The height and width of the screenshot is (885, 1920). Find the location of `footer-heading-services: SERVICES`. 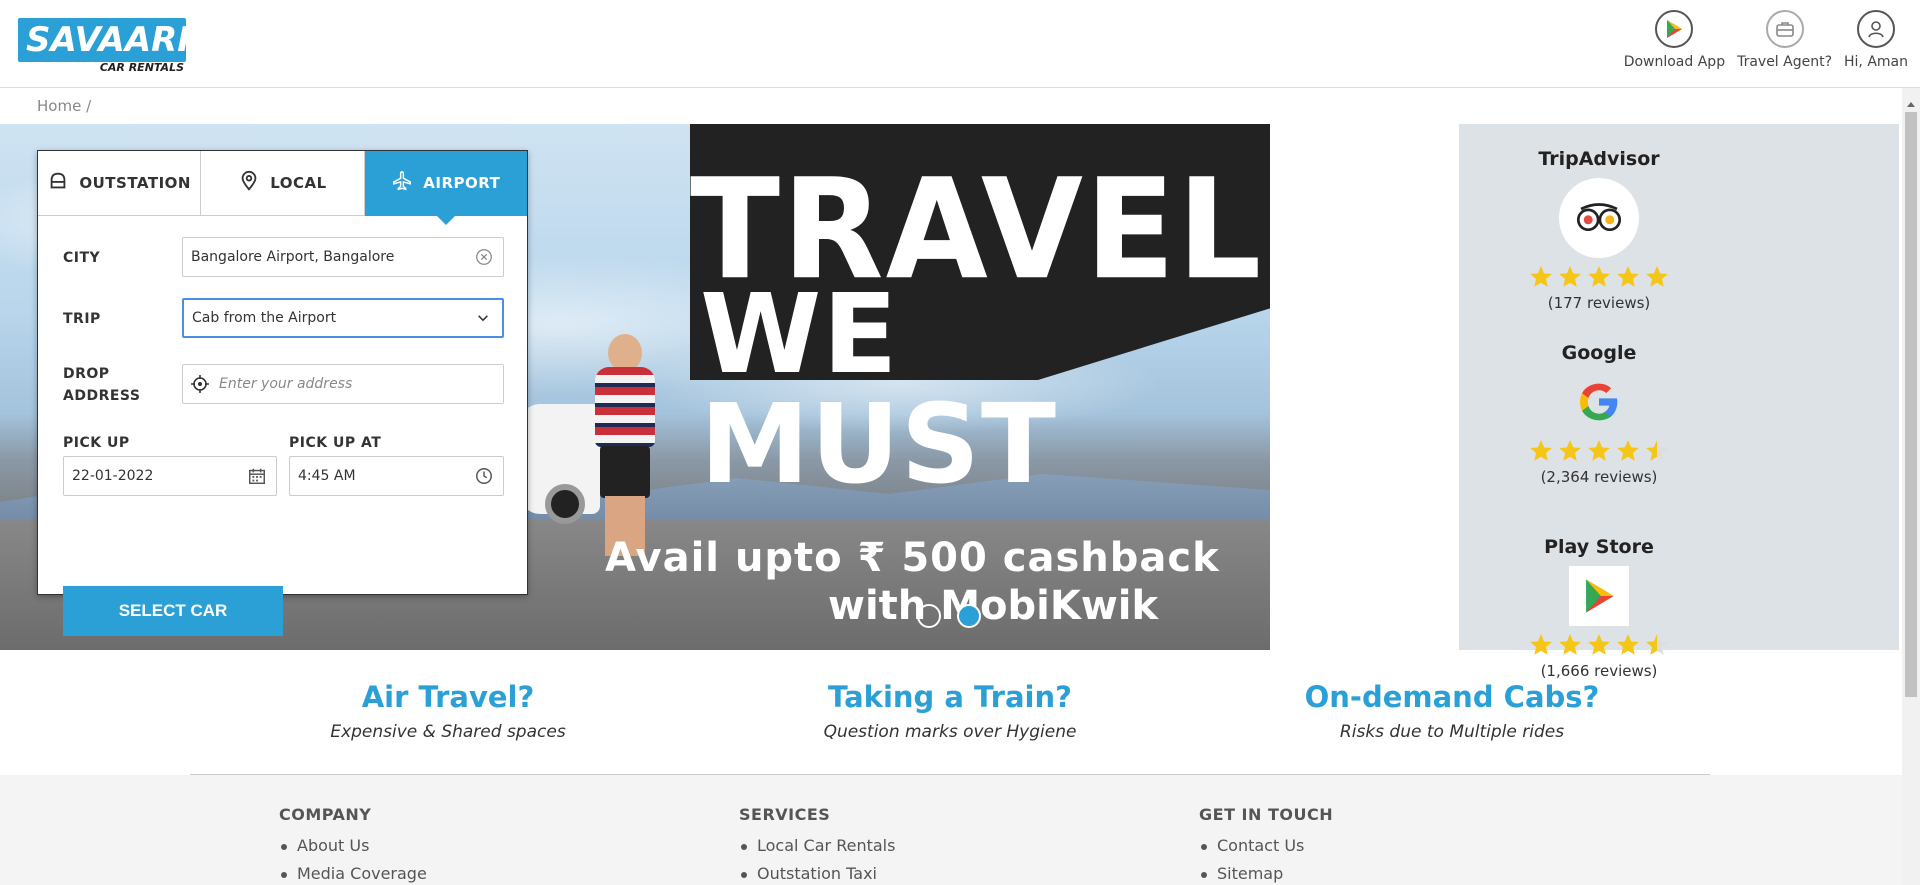

footer-heading-services: SERVICES is located at coordinates (785, 814).